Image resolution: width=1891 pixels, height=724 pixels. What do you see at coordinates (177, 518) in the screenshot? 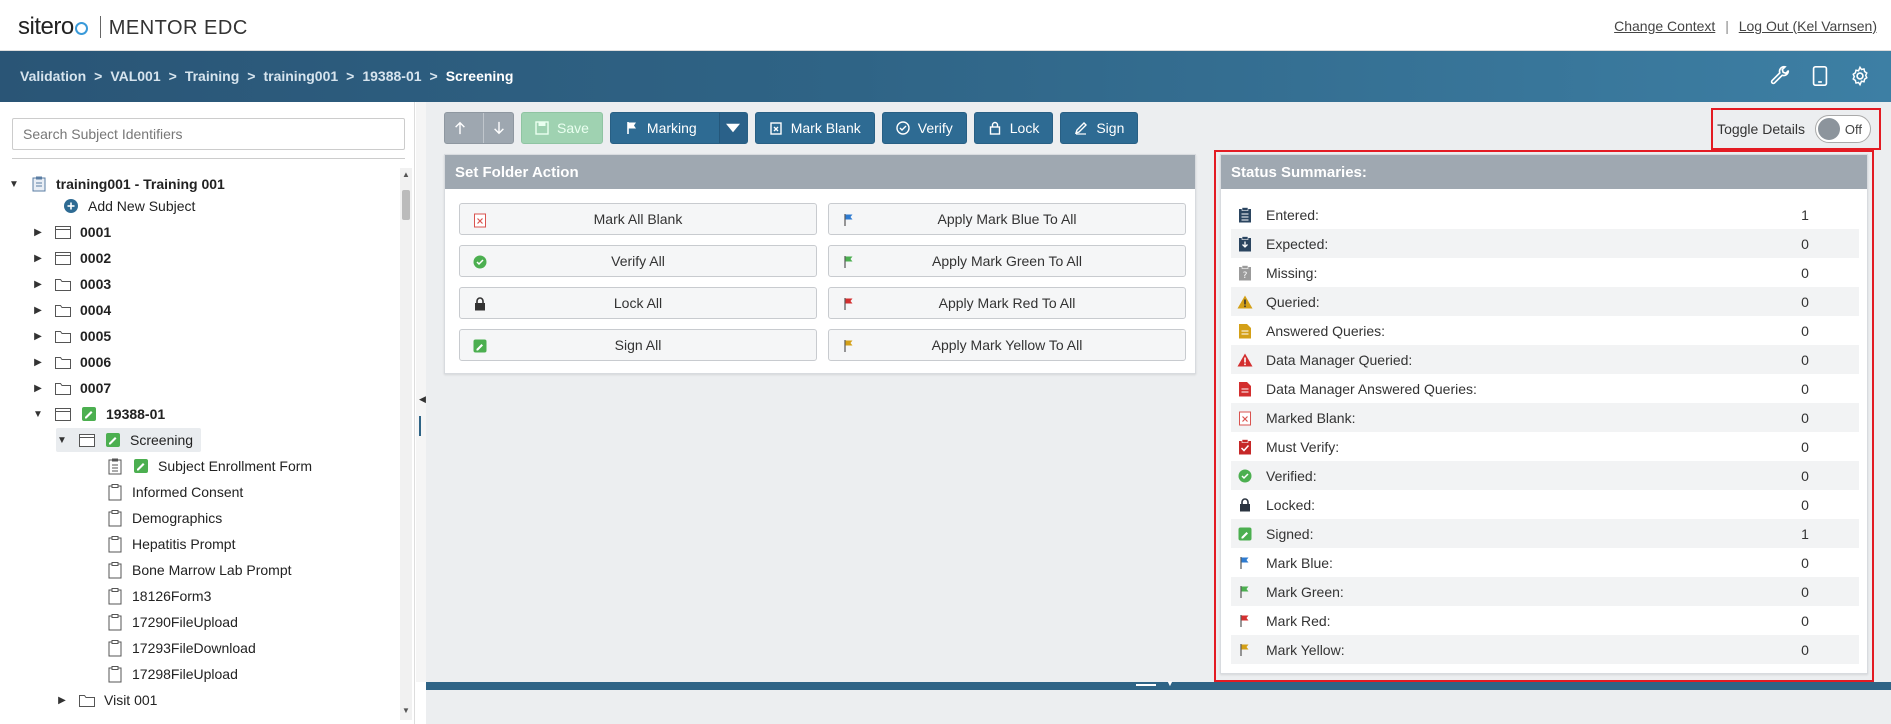
I see `tree-form-label: Demographics` at bounding box center [177, 518].